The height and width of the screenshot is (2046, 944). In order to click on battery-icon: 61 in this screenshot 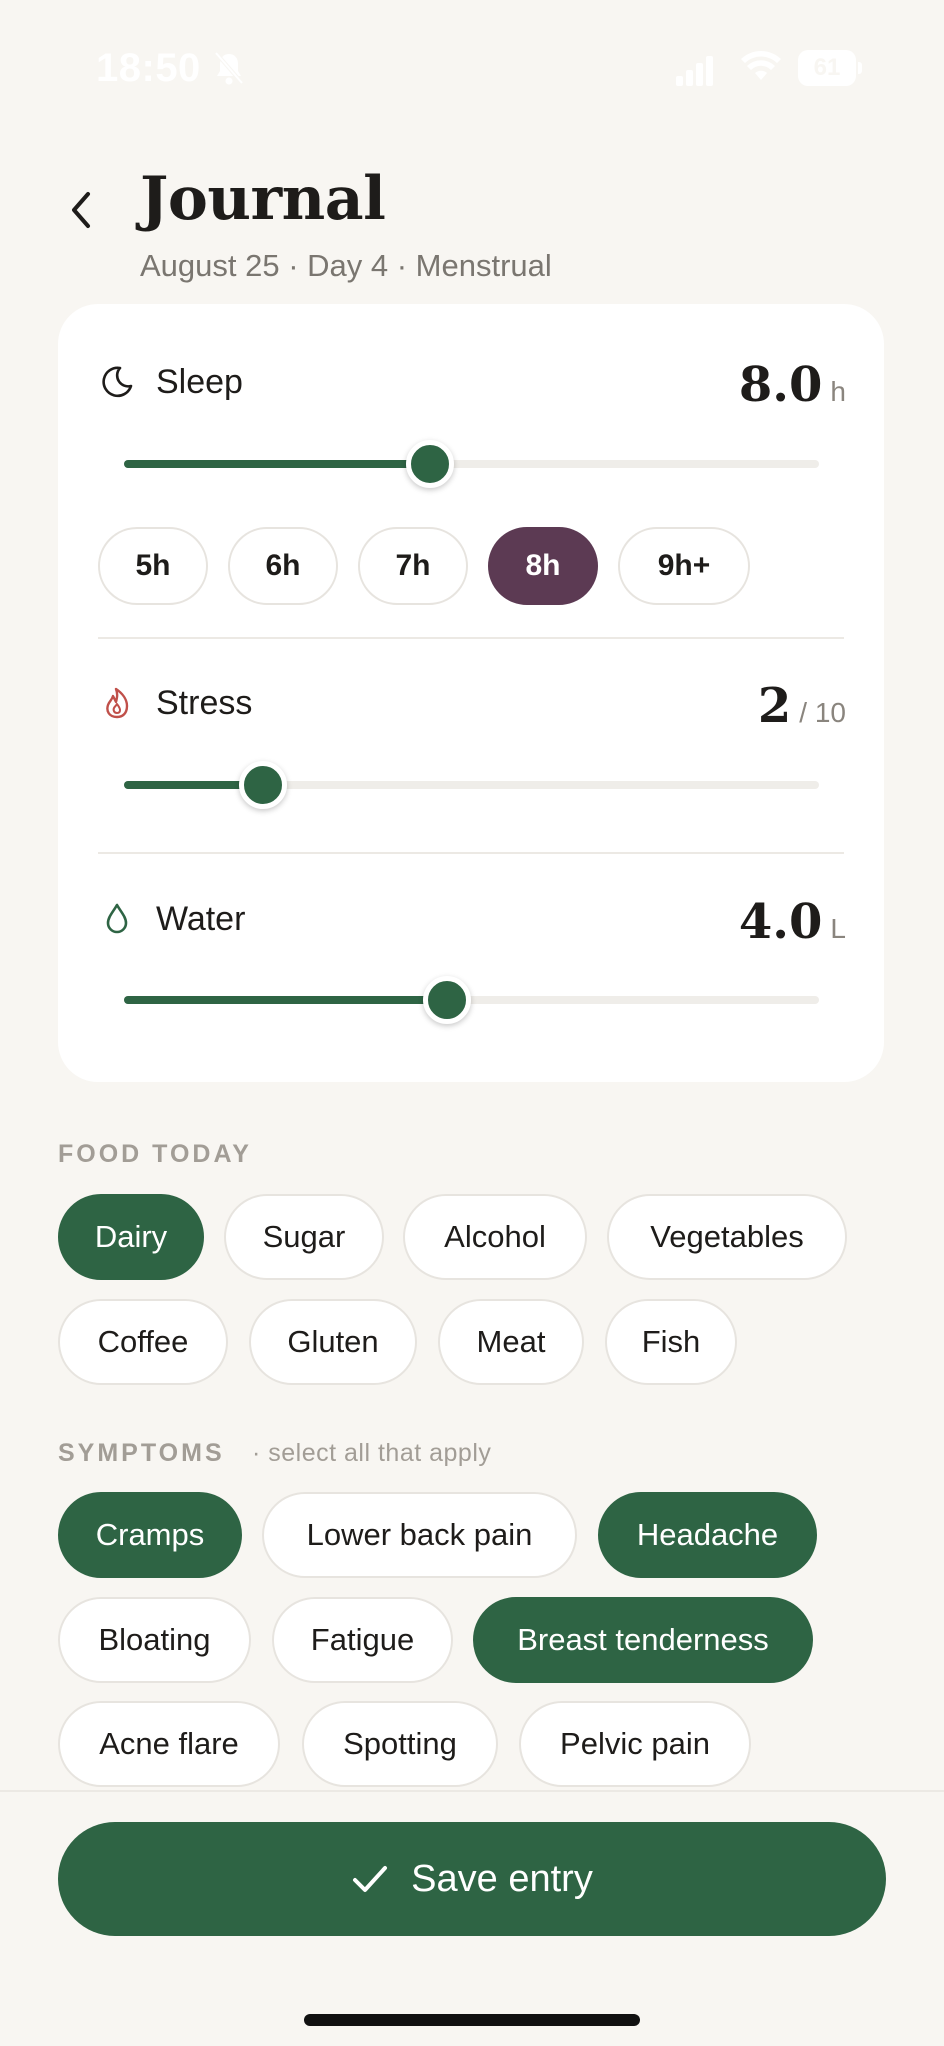, I will do `click(830, 68)`.